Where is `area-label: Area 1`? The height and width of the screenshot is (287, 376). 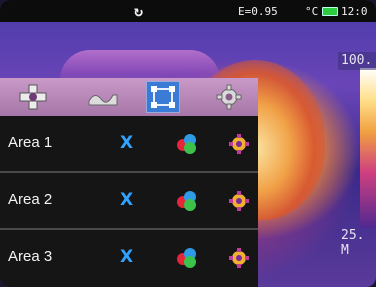 area-label: Area 1 is located at coordinates (30, 142).